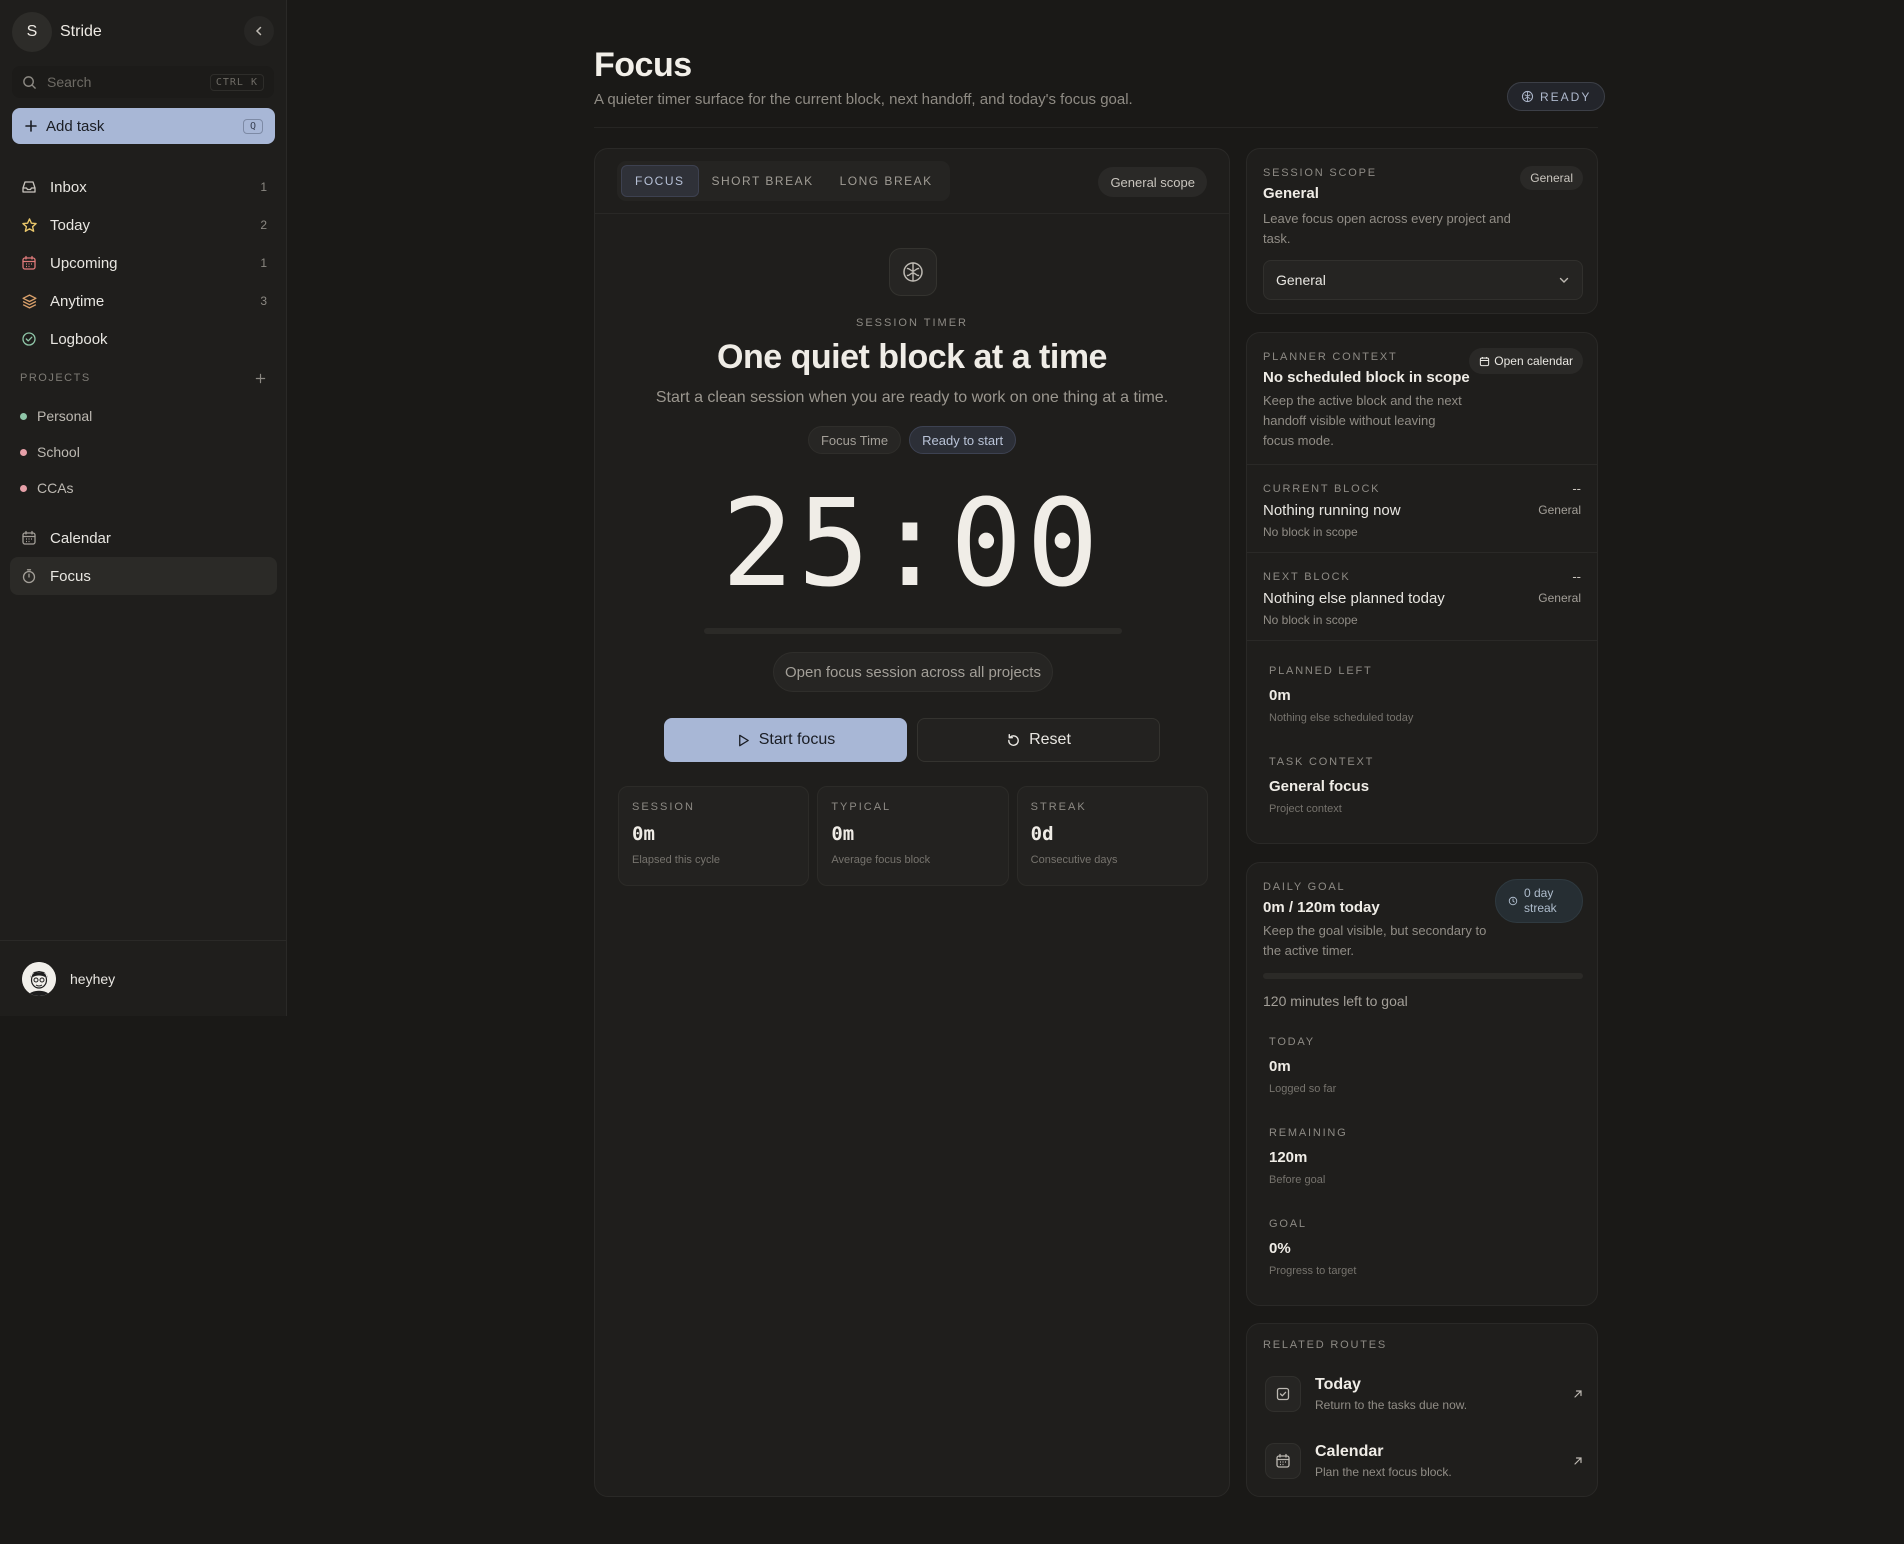  I want to click on current-block-sub: No block in scope, so click(1310, 532).